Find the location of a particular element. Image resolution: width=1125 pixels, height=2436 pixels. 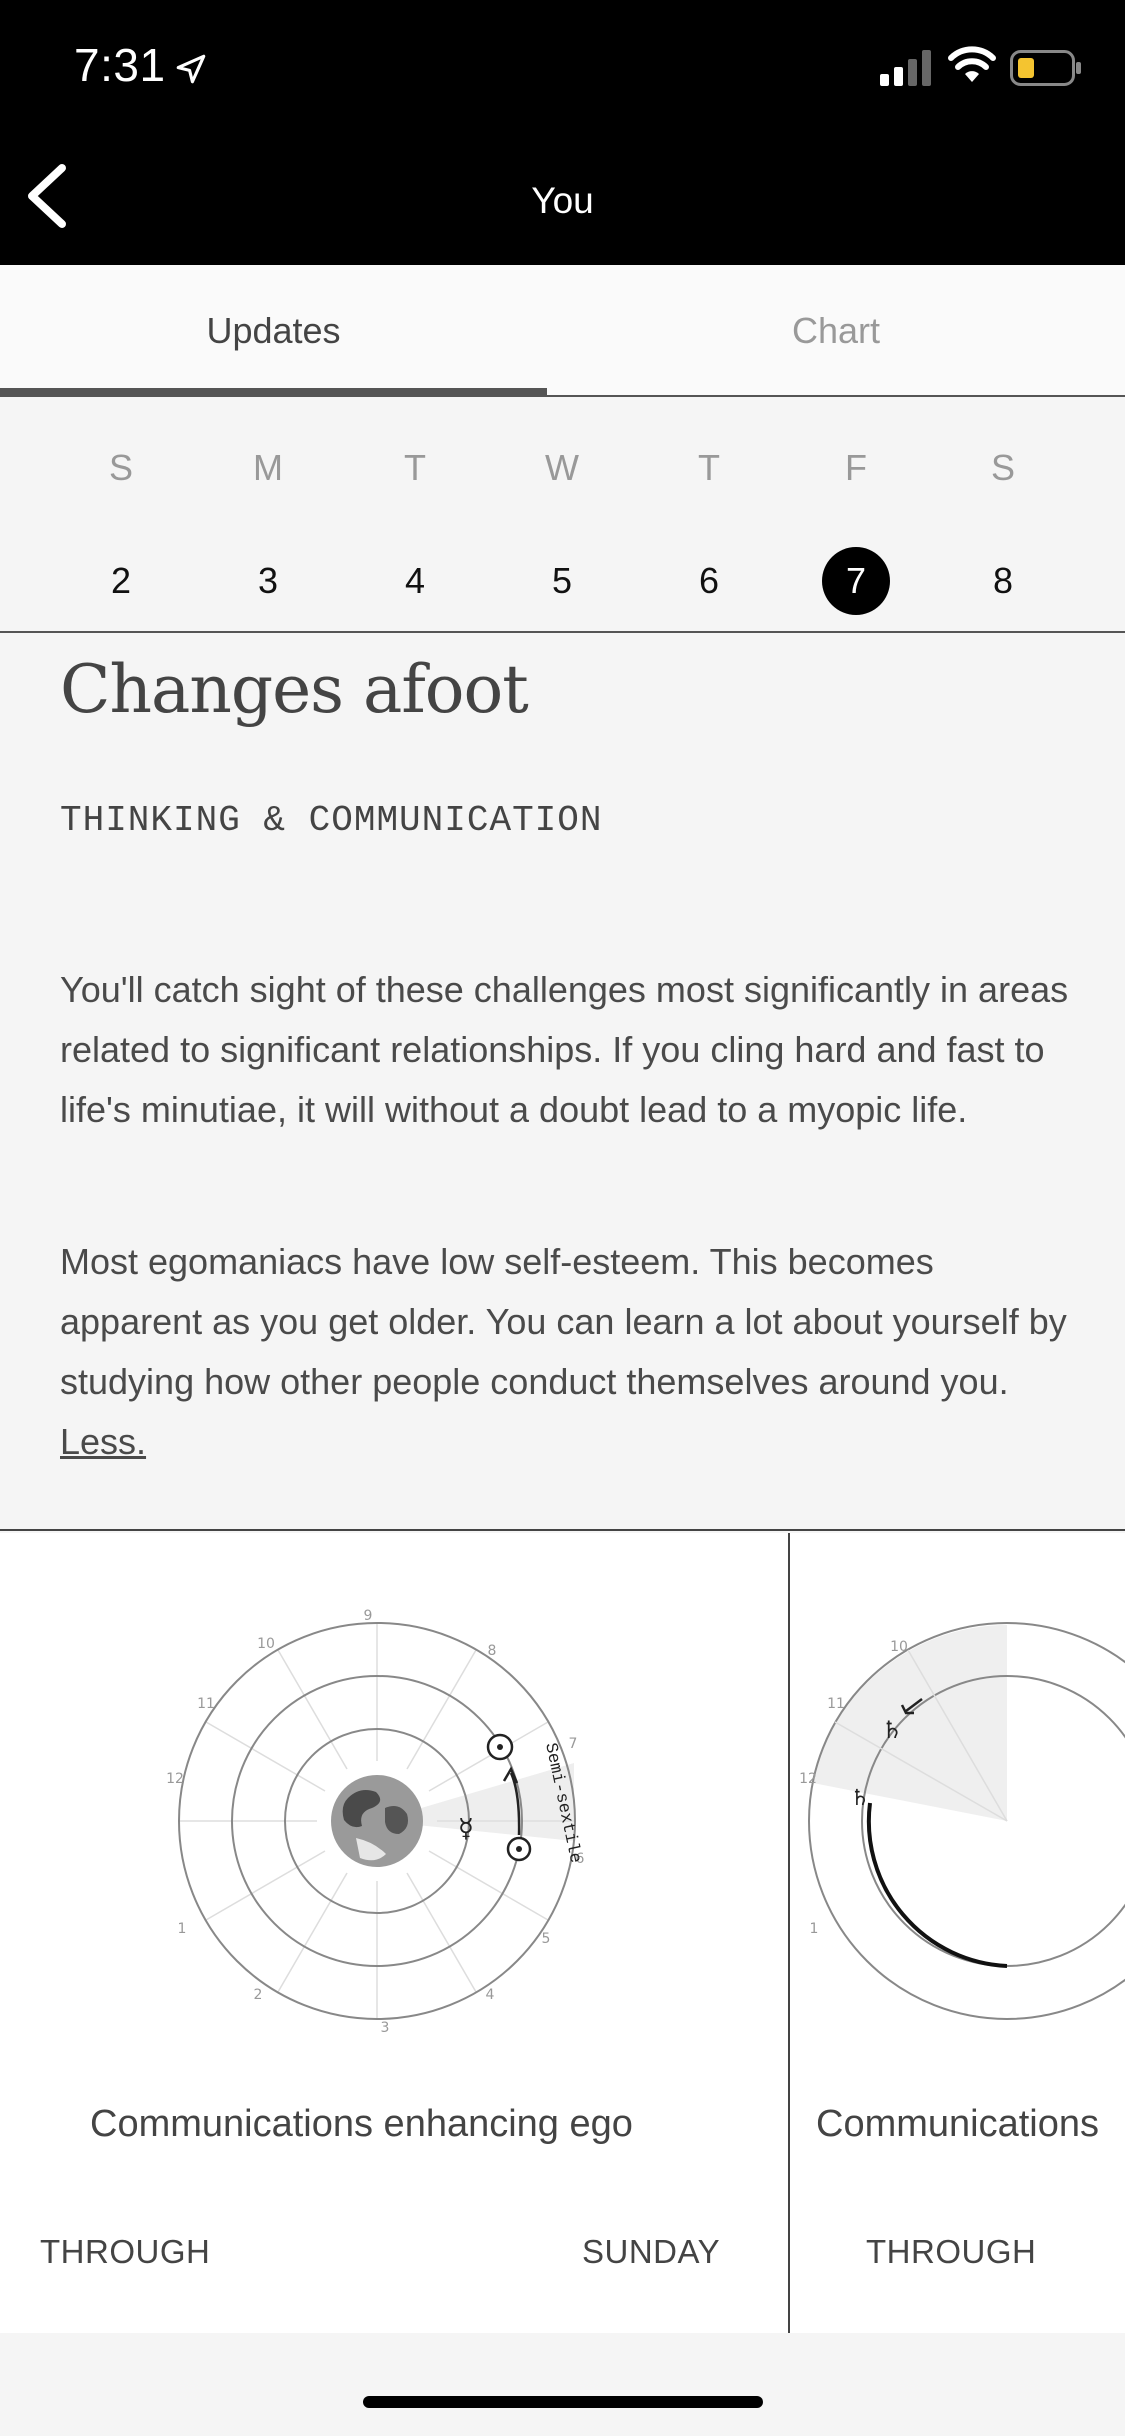

tab-chart: Chart is located at coordinates (836, 331).